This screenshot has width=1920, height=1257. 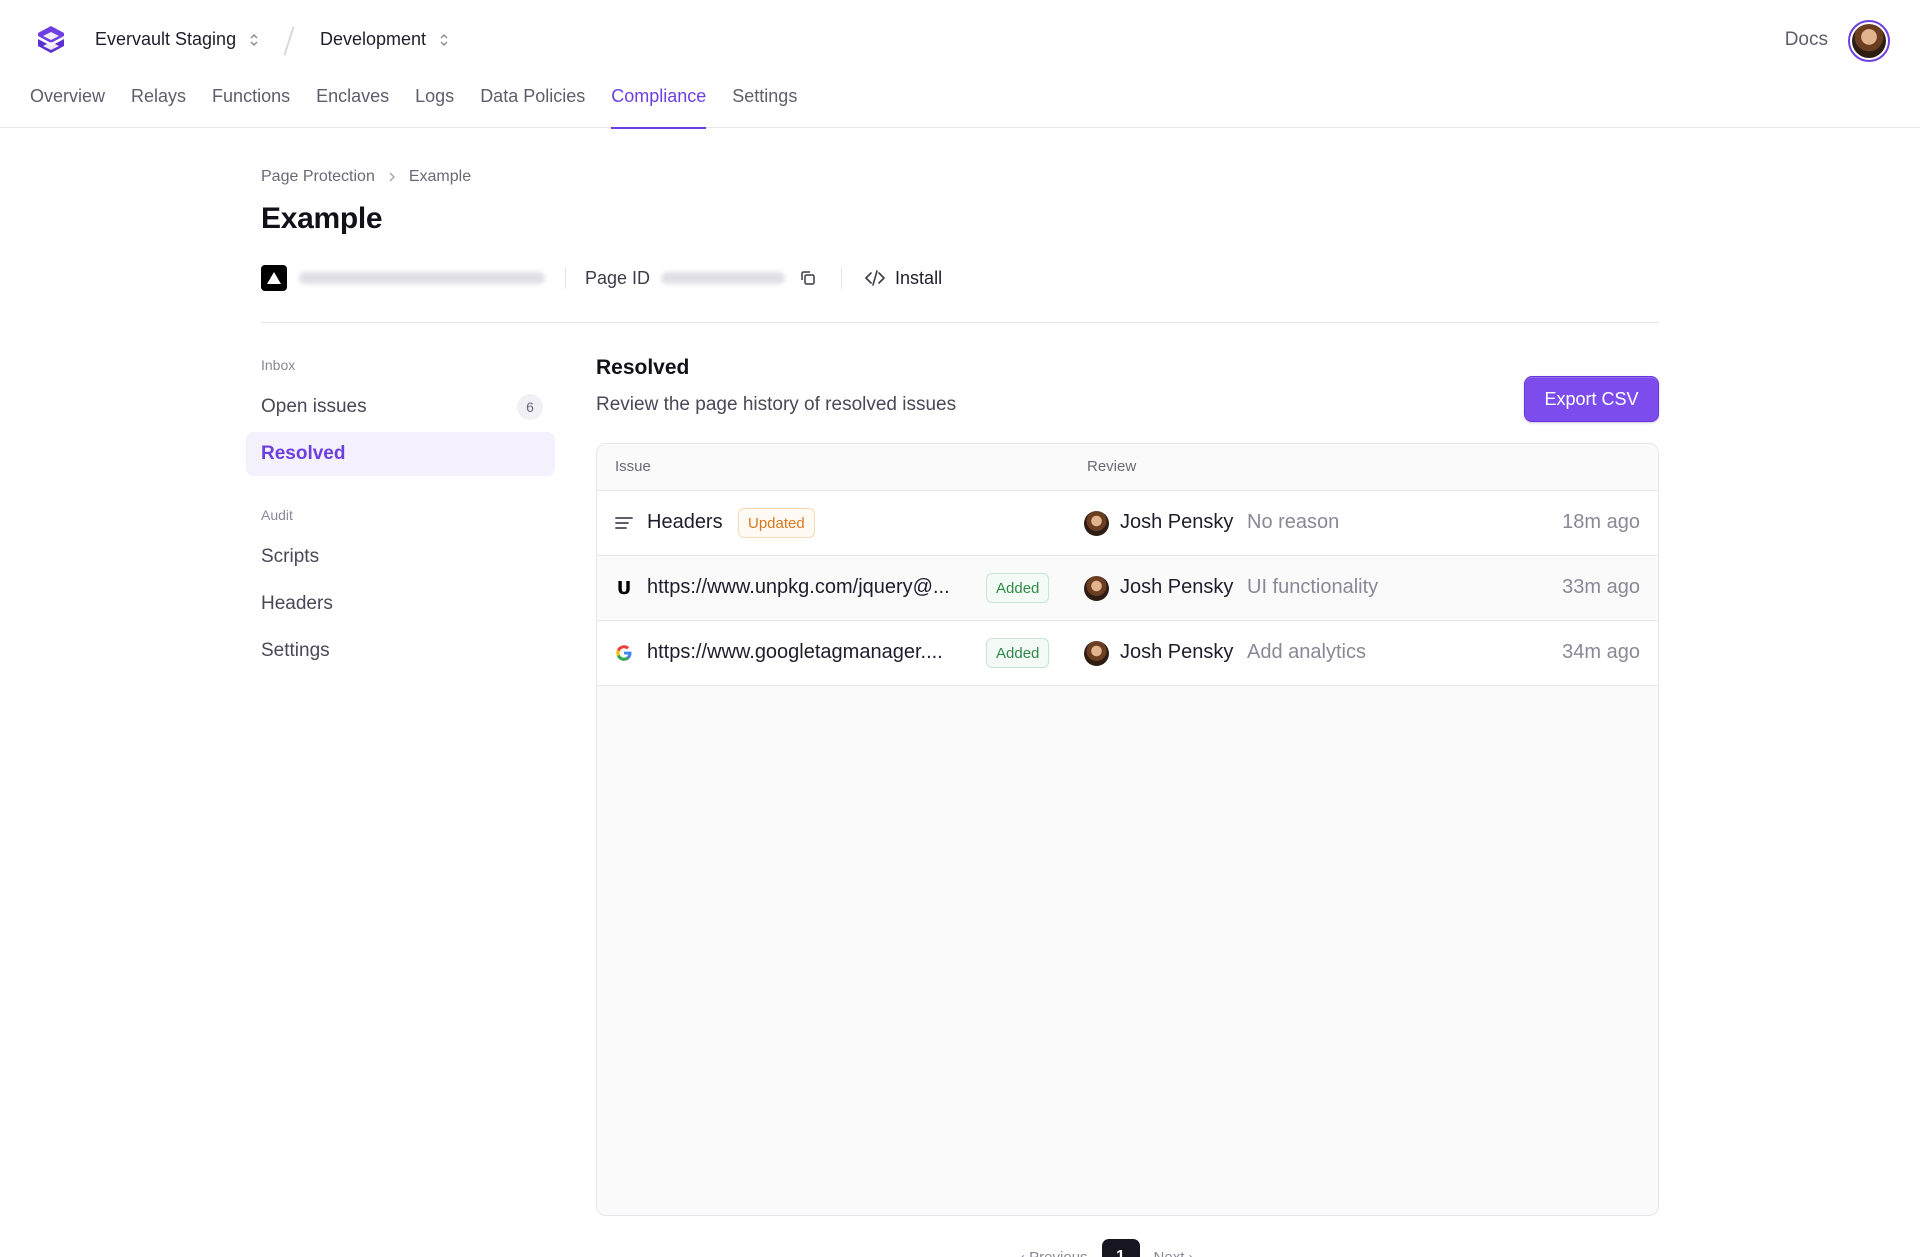 I want to click on sidebar-item-headers: Headers, so click(x=400, y=604).